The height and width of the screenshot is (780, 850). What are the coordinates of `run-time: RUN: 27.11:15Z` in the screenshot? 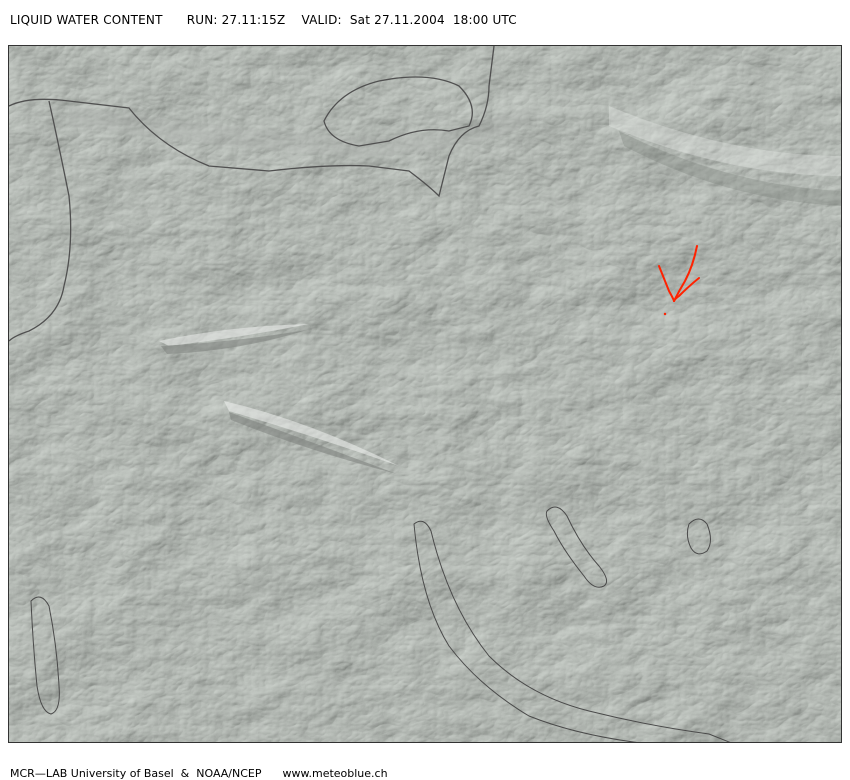 It's located at (236, 20).